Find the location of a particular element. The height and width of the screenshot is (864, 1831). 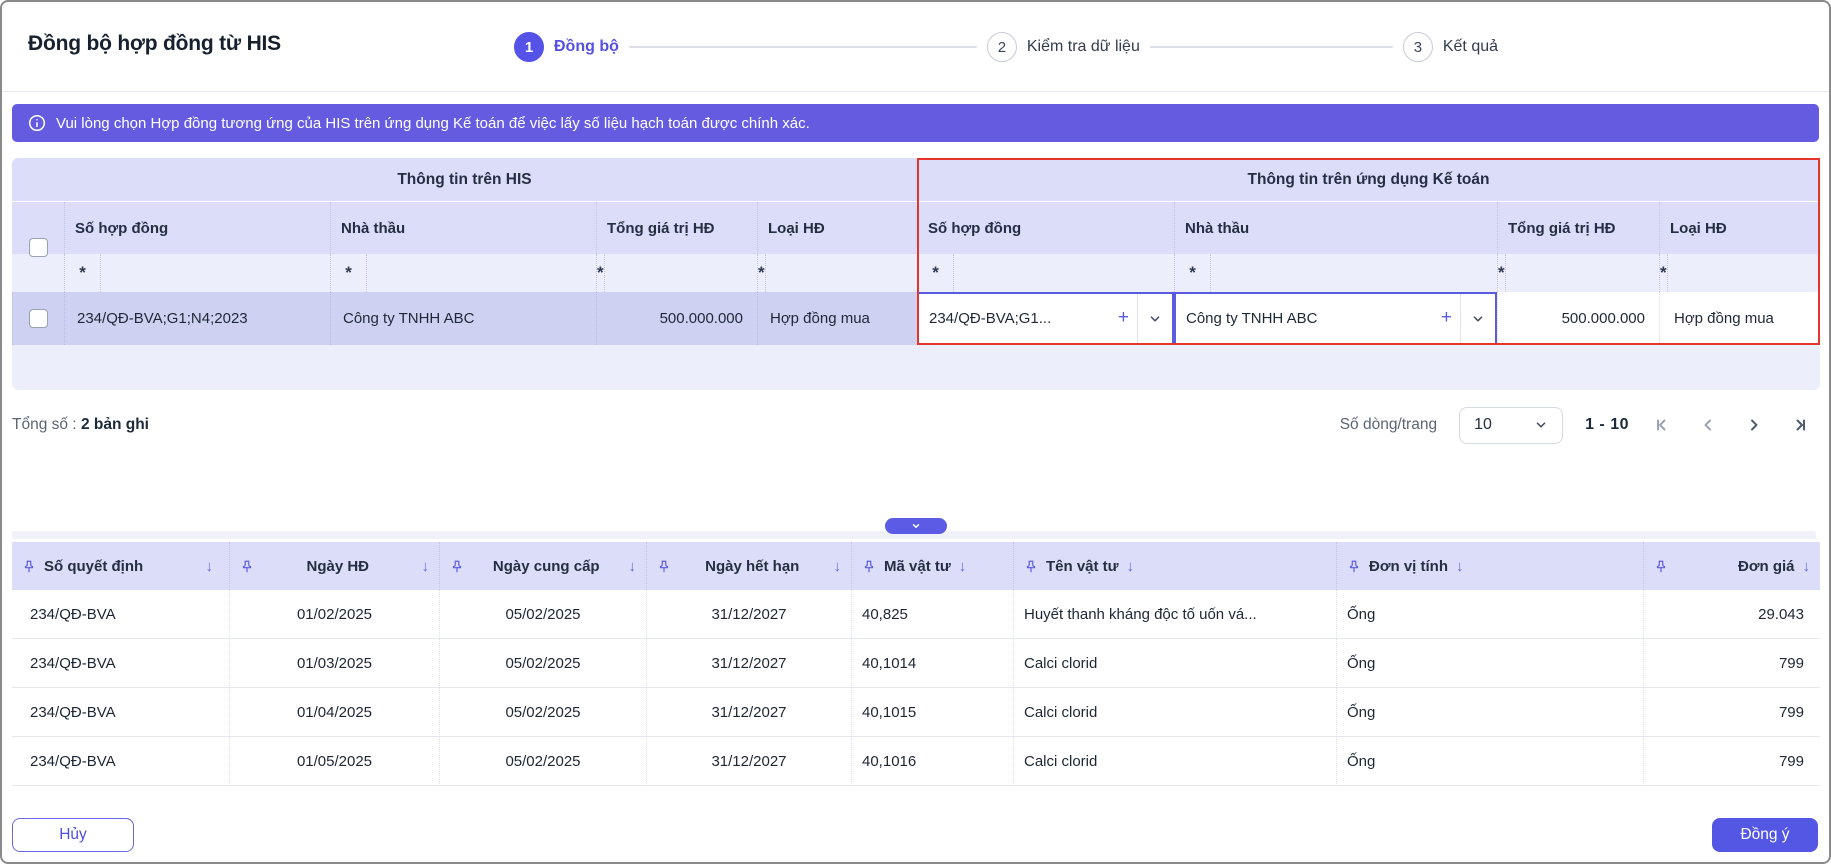

acc-vendor-select: Công ty TNHH ABC + is located at coordinates (1335, 318).